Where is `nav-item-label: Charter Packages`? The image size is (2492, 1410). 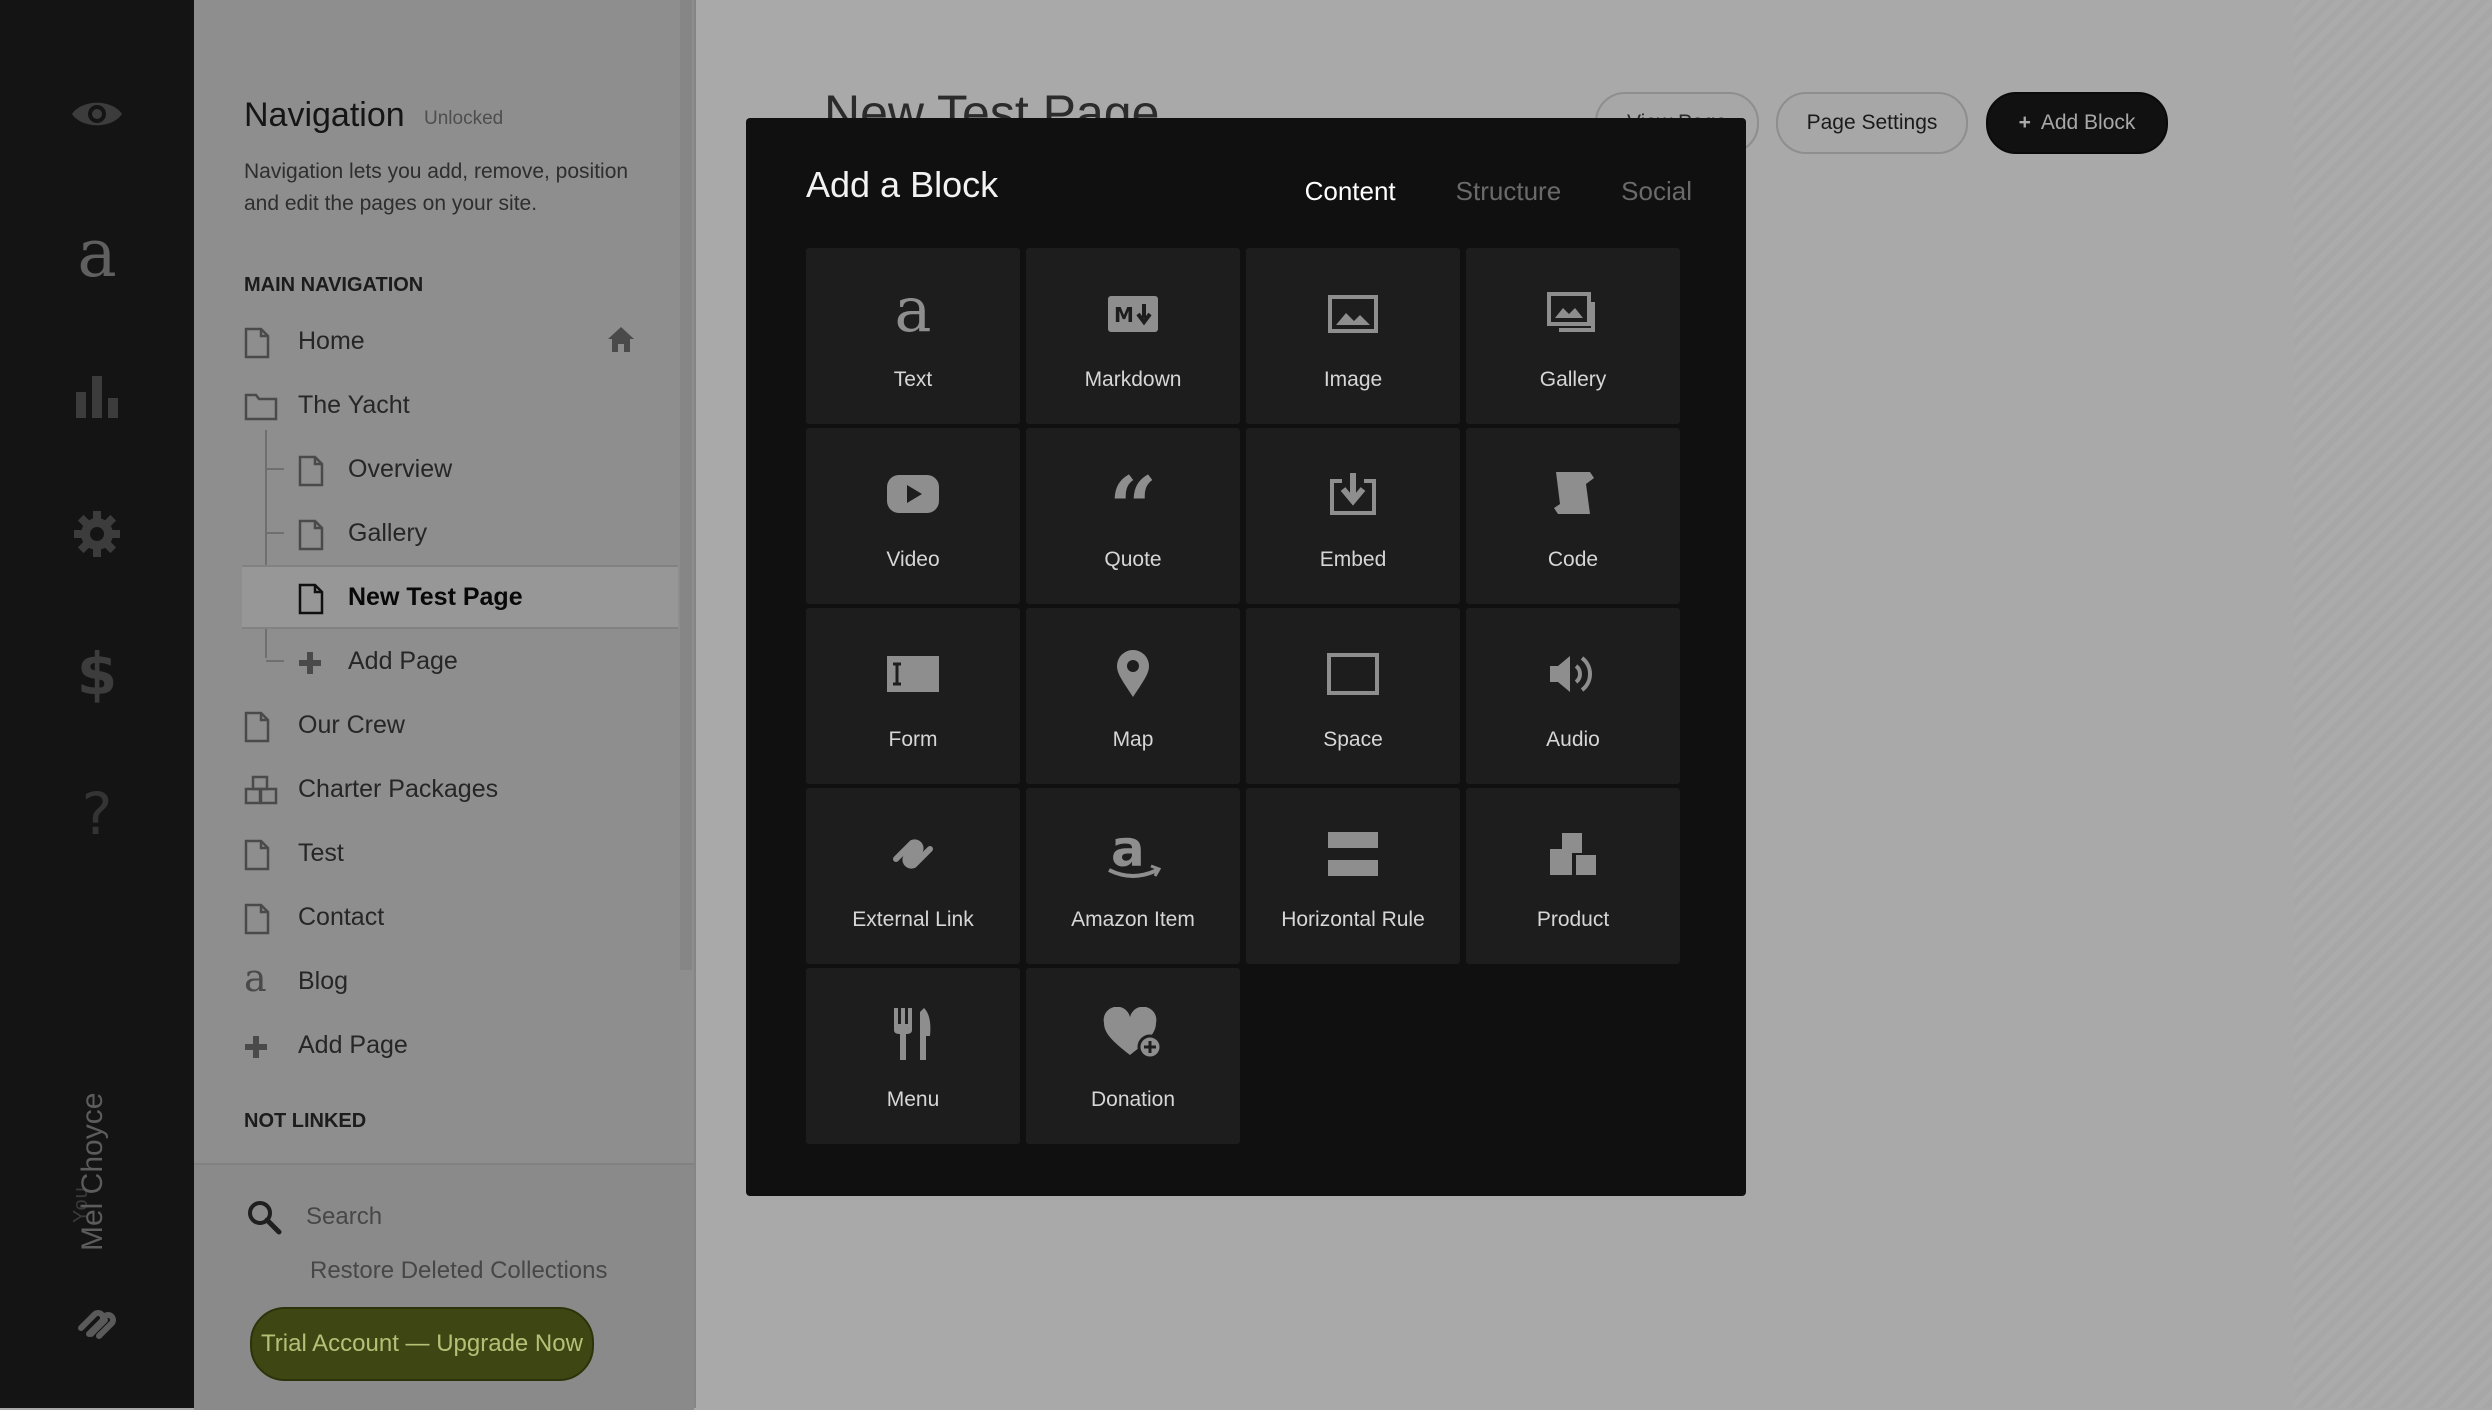 nav-item-label: Charter Packages is located at coordinates (398, 789).